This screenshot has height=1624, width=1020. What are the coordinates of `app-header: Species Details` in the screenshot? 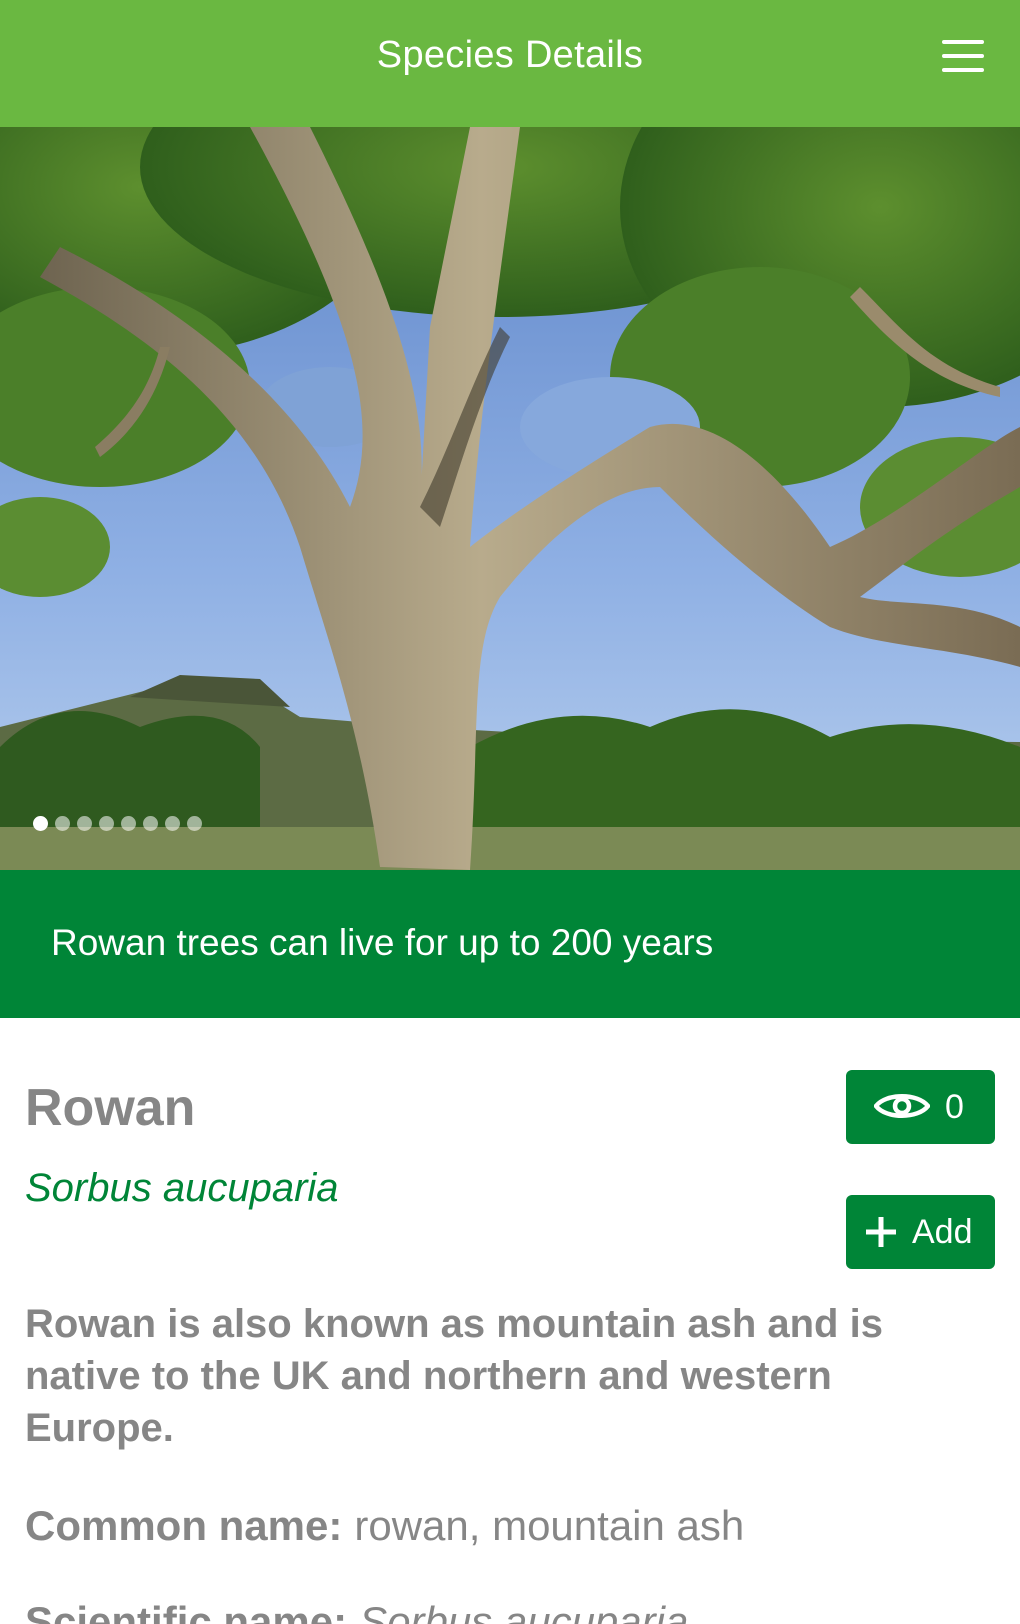 It's located at (510, 63).